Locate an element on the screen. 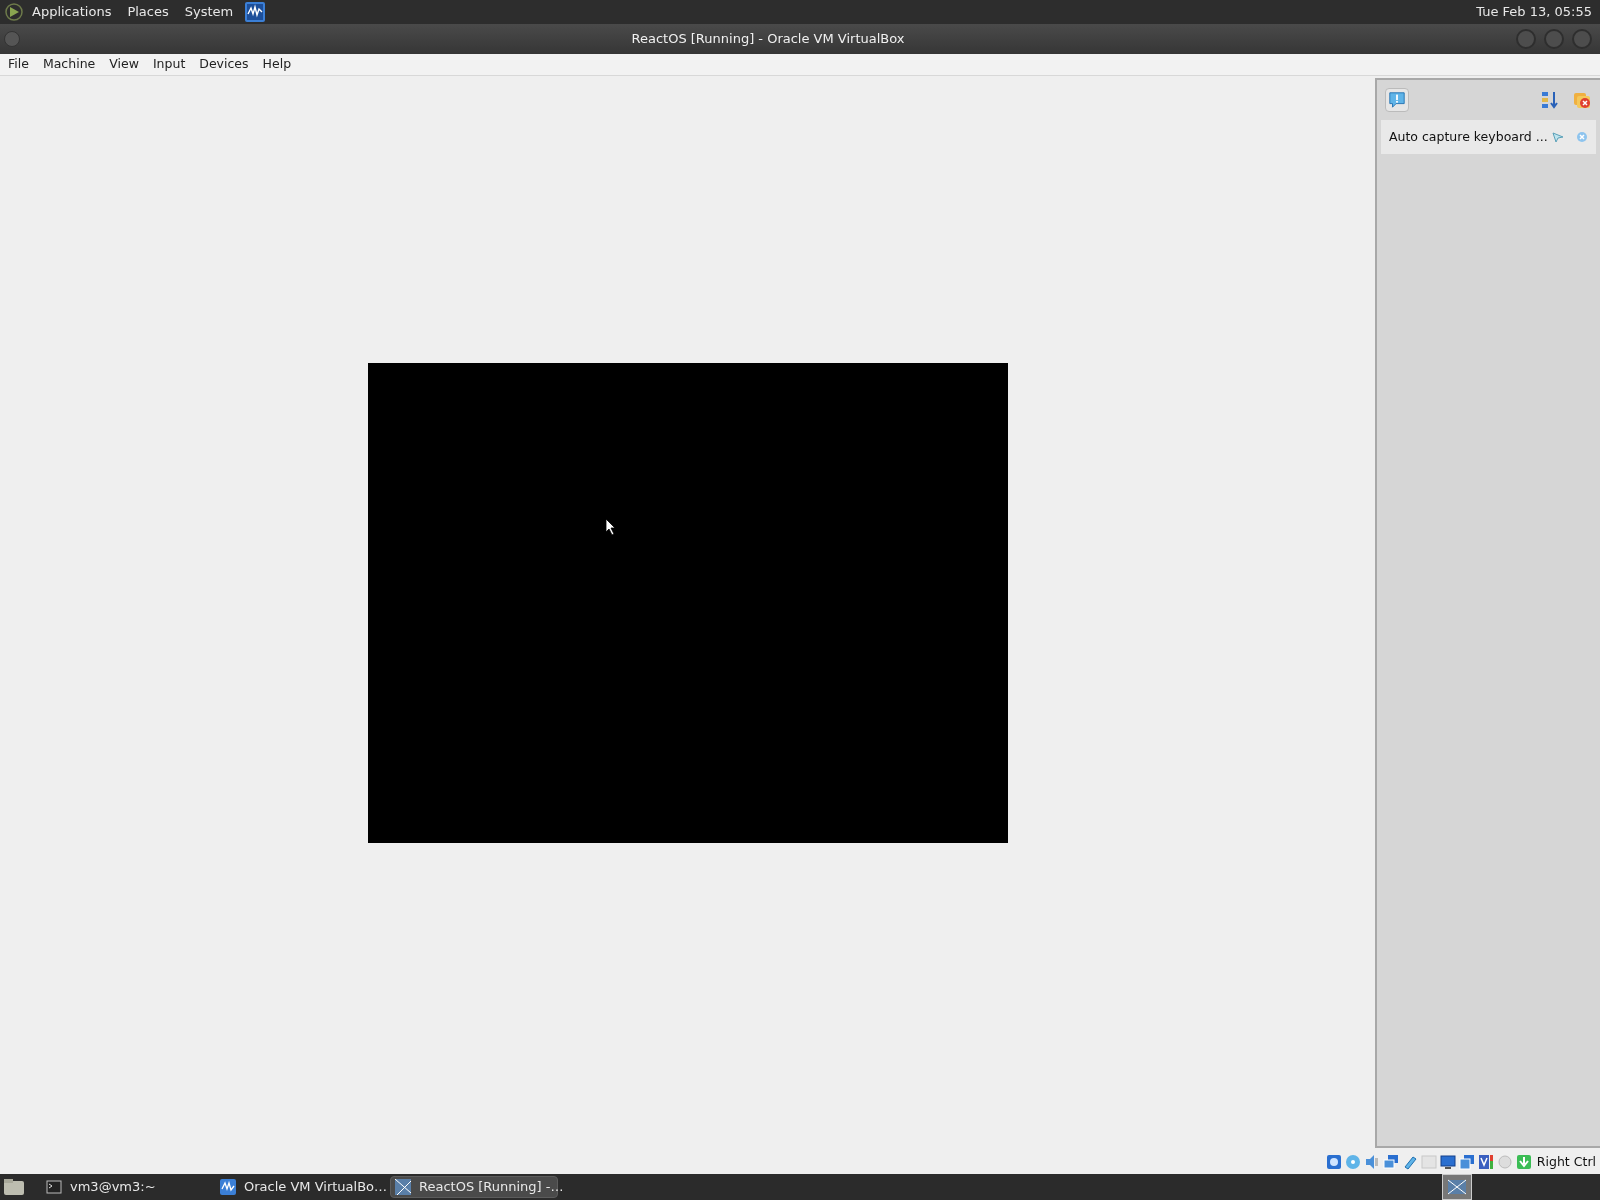  show-desktop-icon is located at coordinates (14, 1187).